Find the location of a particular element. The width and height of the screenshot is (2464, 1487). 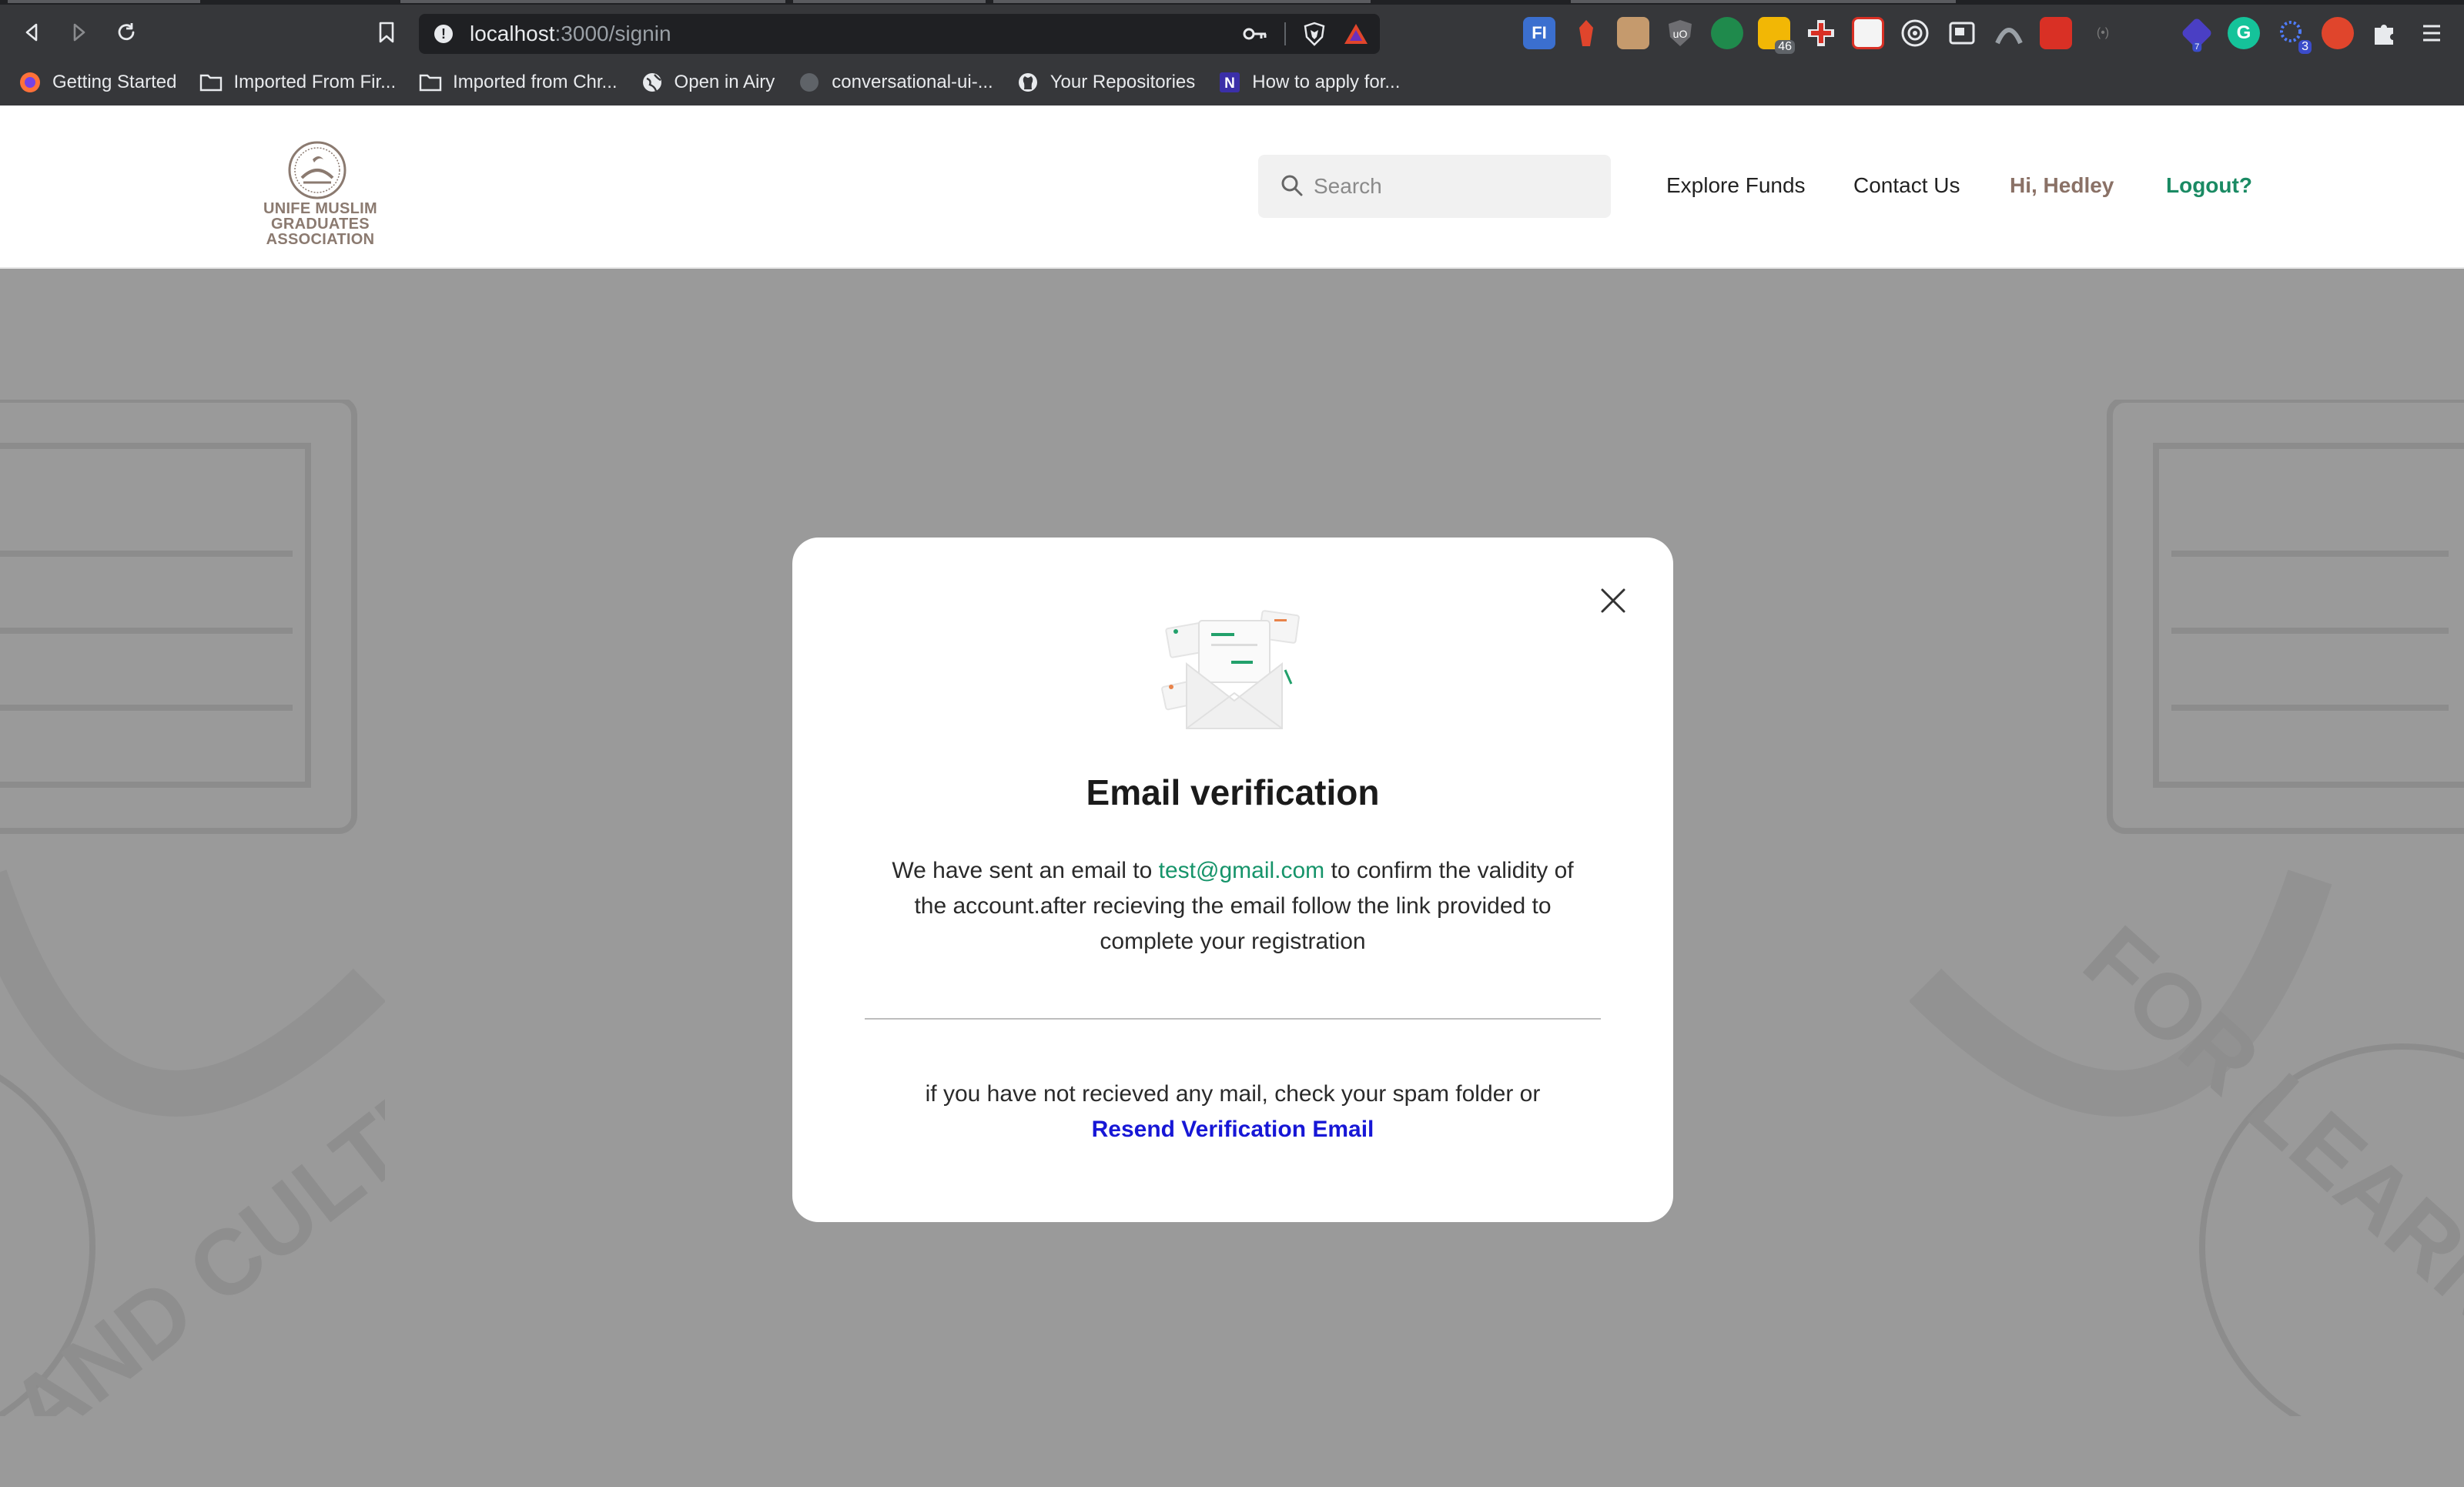

url-text: localhost:3000/signin is located at coordinates (570, 34).